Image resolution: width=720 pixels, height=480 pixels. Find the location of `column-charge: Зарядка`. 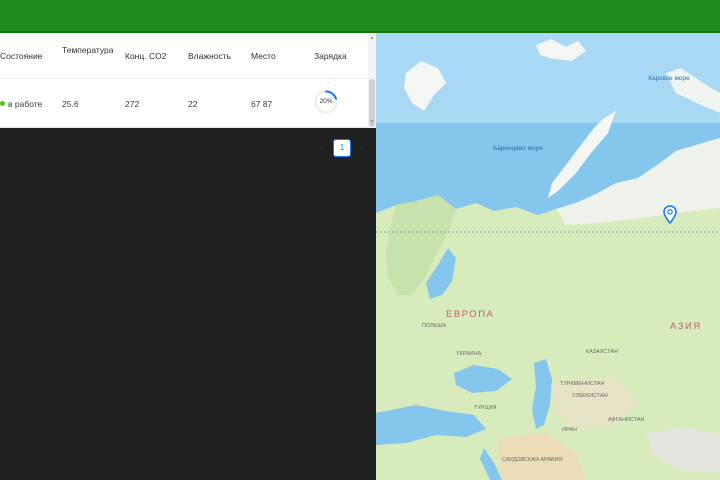

column-charge: Зарядка is located at coordinates (330, 56).